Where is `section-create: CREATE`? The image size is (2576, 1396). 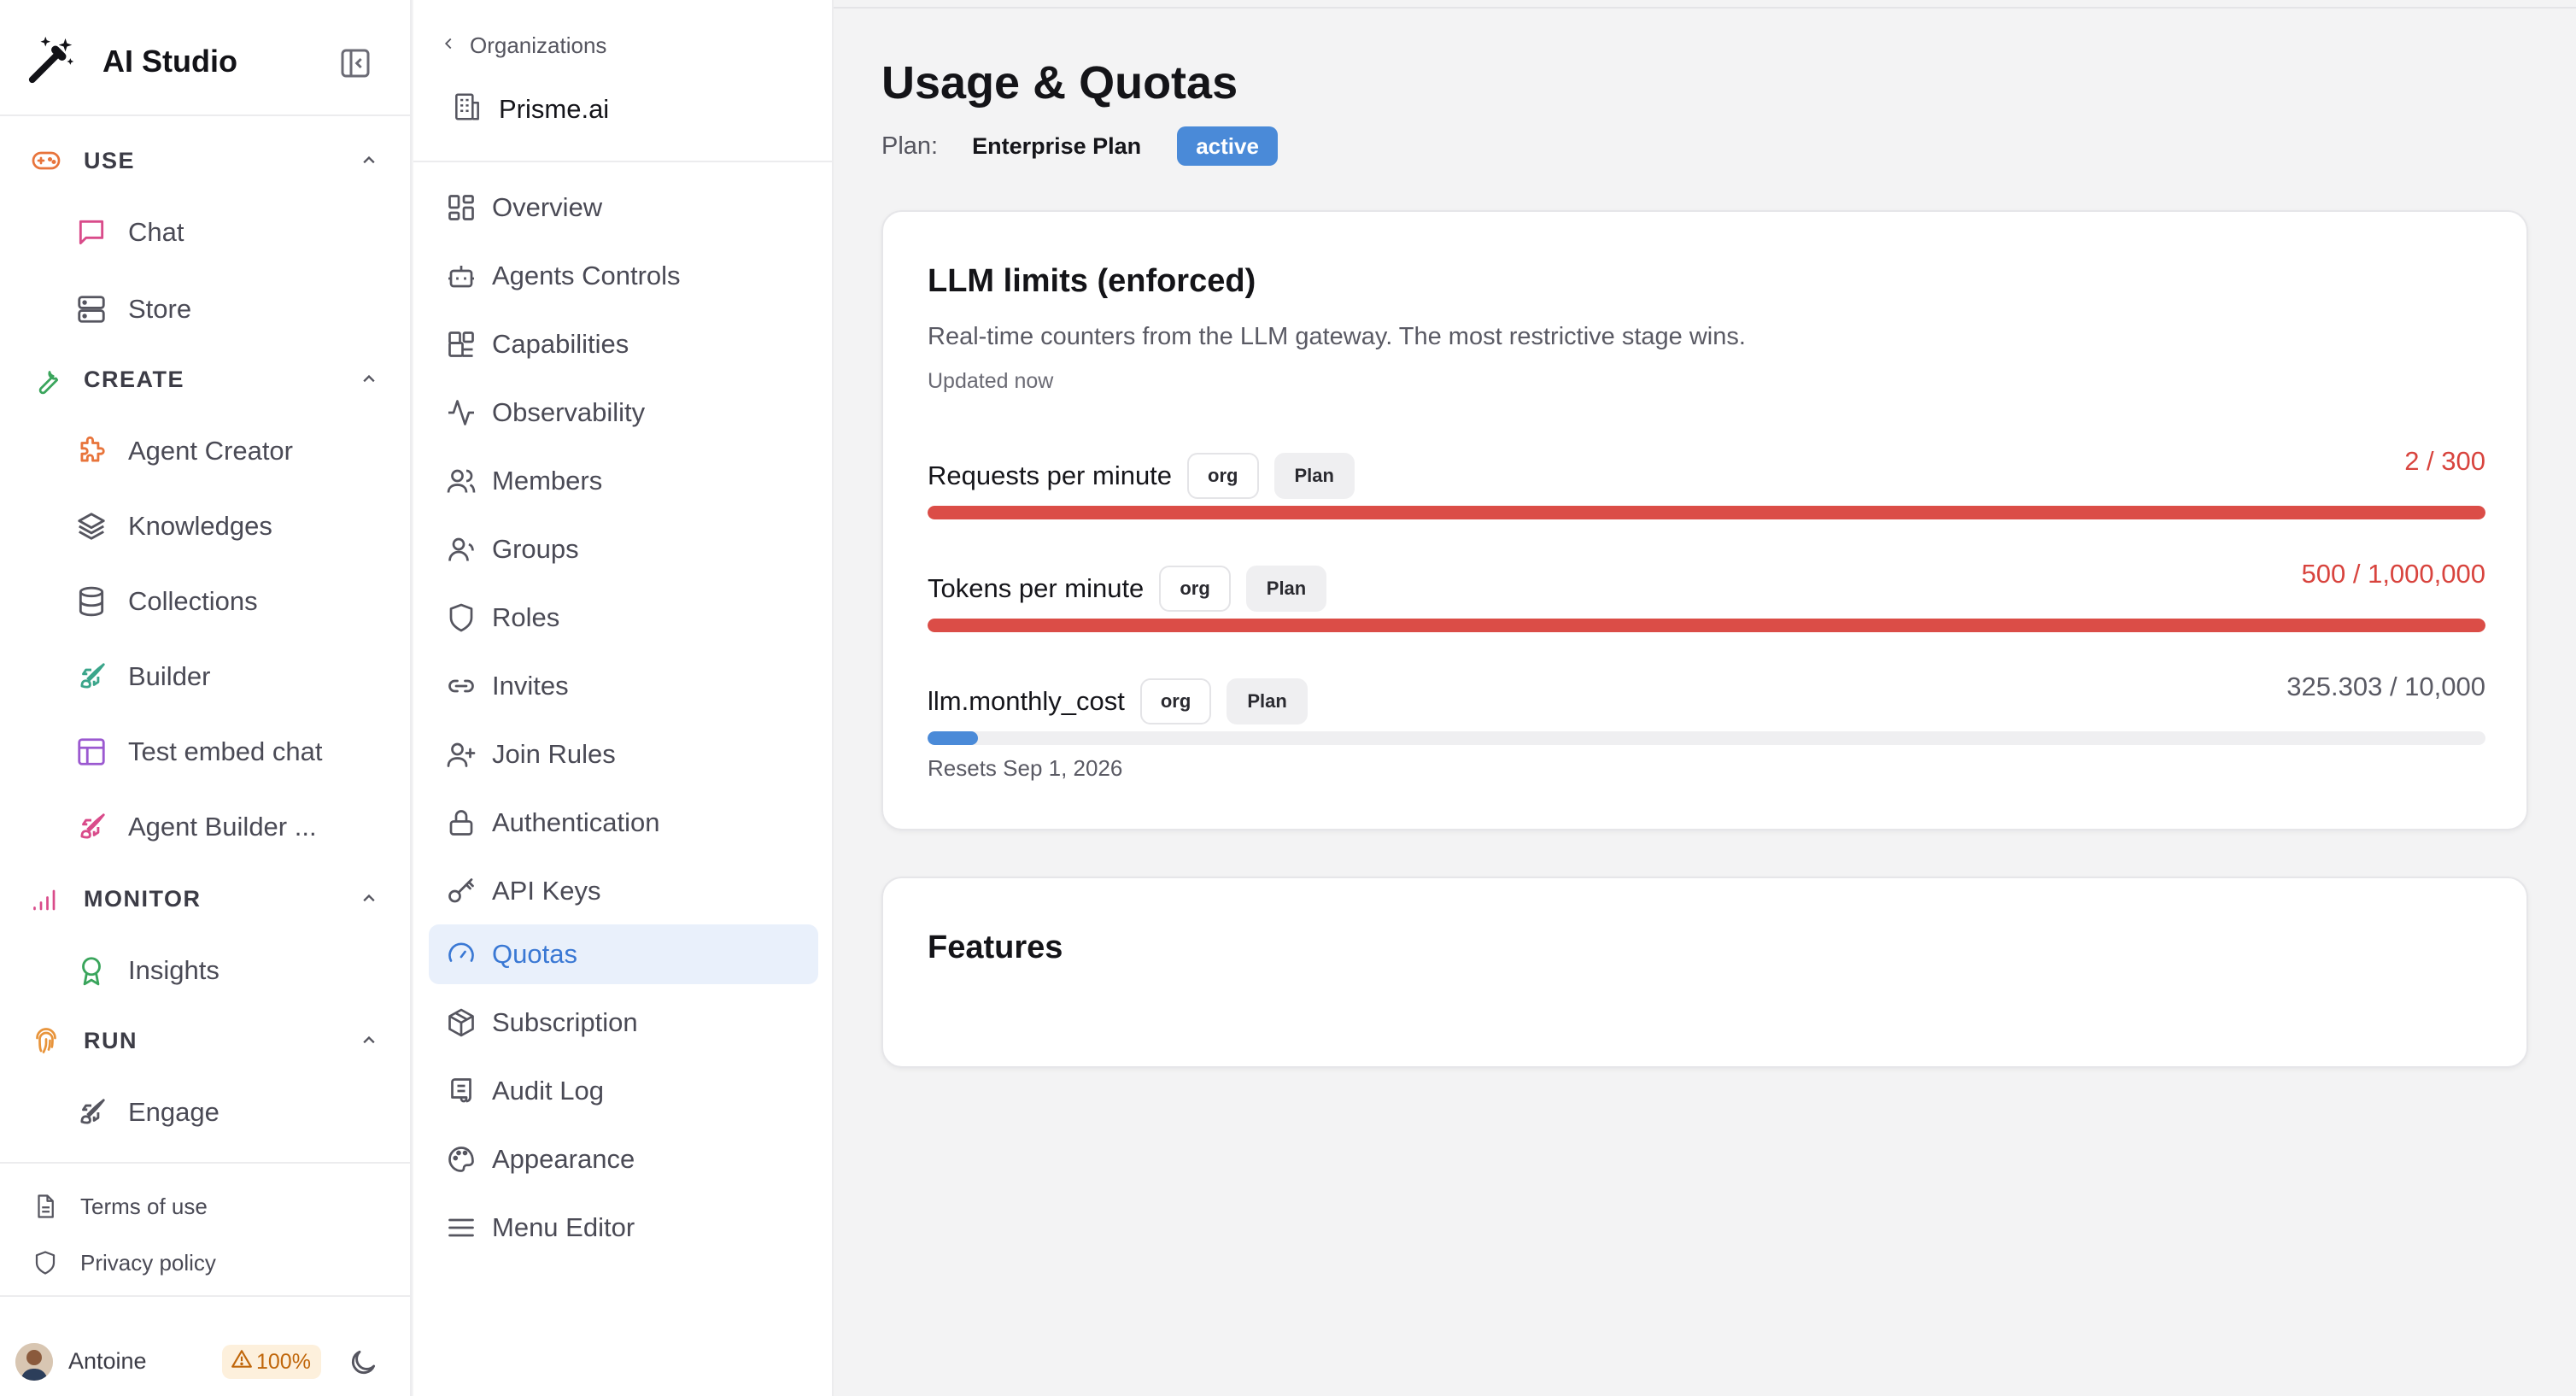
section-create: CREATE is located at coordinates (206, 379).